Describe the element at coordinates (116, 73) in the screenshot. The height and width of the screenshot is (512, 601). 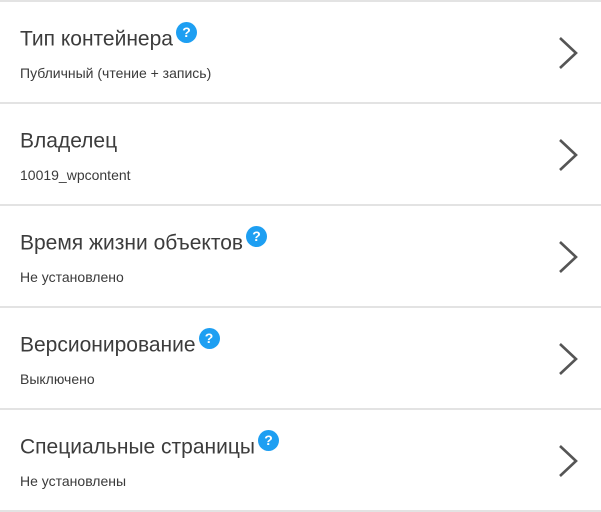
I see `row-value: Публичный (чтение + запись)` at that location.